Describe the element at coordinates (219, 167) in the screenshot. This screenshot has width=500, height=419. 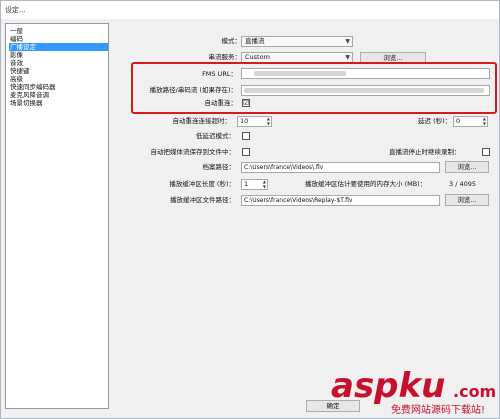
I see `file-path-label: 档案路径：` at that location.